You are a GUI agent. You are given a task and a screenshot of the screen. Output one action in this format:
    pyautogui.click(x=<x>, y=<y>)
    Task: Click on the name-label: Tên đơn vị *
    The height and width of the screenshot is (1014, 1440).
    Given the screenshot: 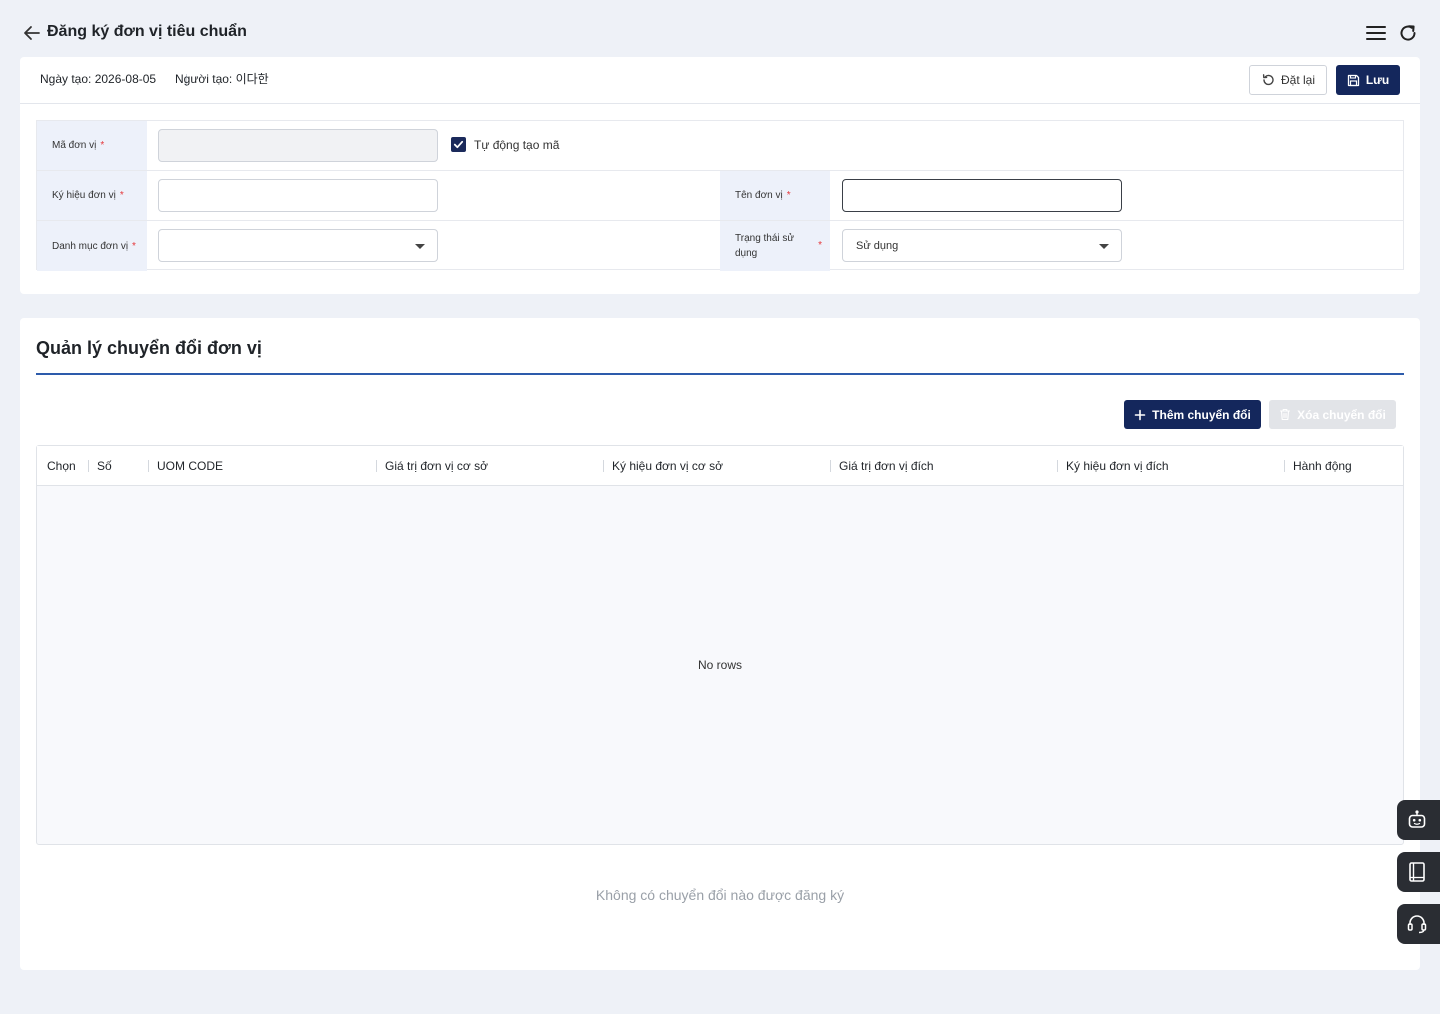 What is the action you would take?
    pyautogui.click(x=775, y=195)
    